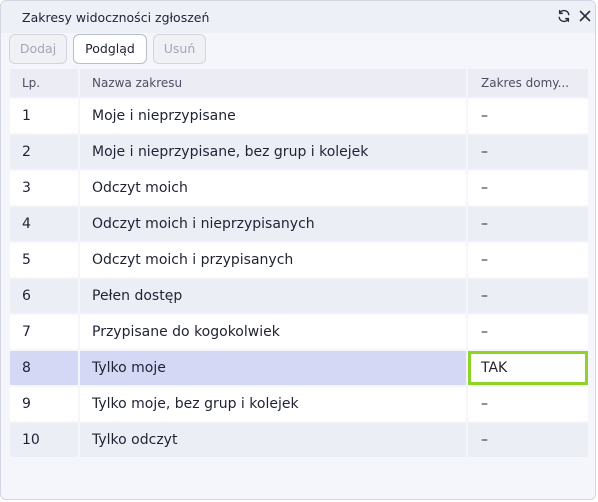 The width and height of the screenshot is (598, 502). I want to click on cell-name: Moje i nieprzypisane, so click(273, 116).